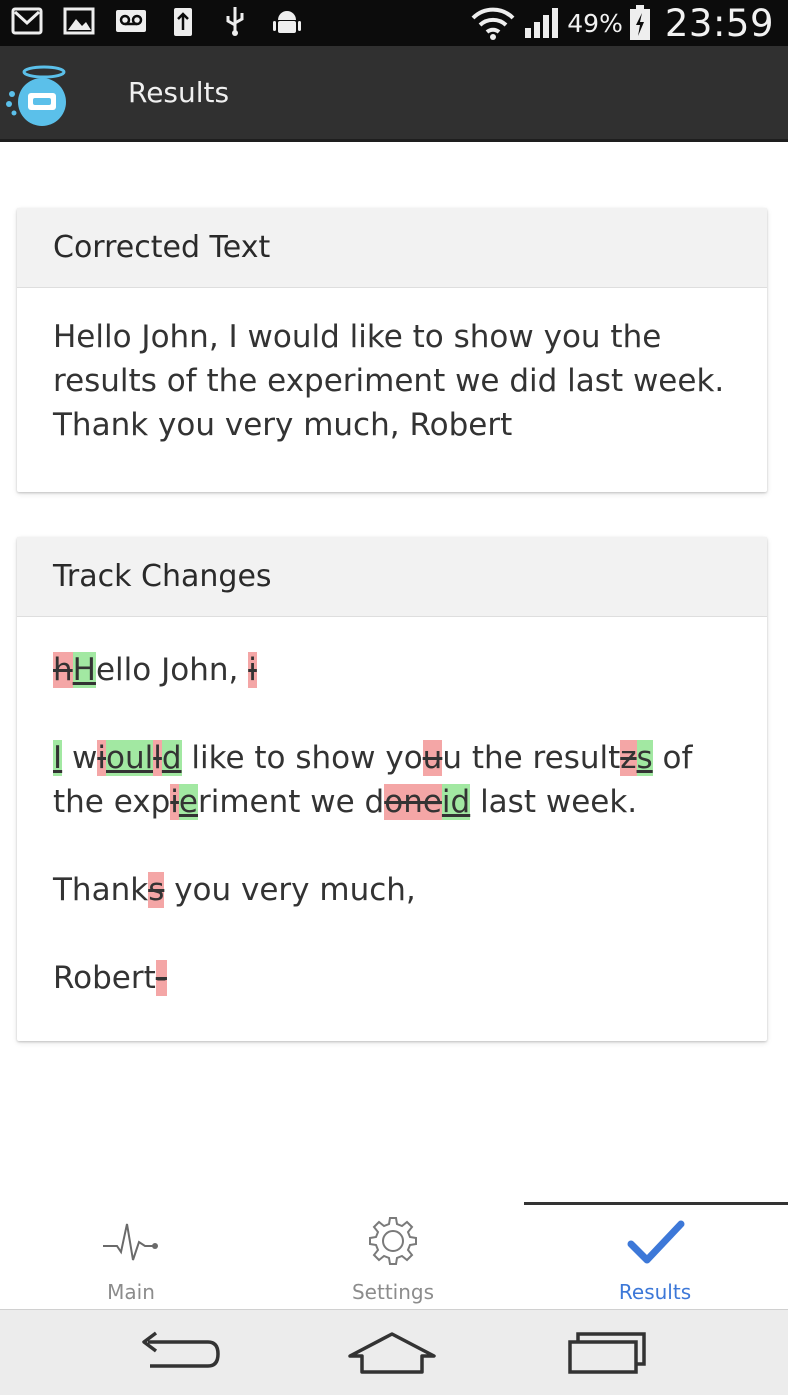 This screenshot has width=788, height=1395. What do you see at coordinates (456, 802) in the screenshot?
I see `inserted-text: id` at bounding box center [456, 802].